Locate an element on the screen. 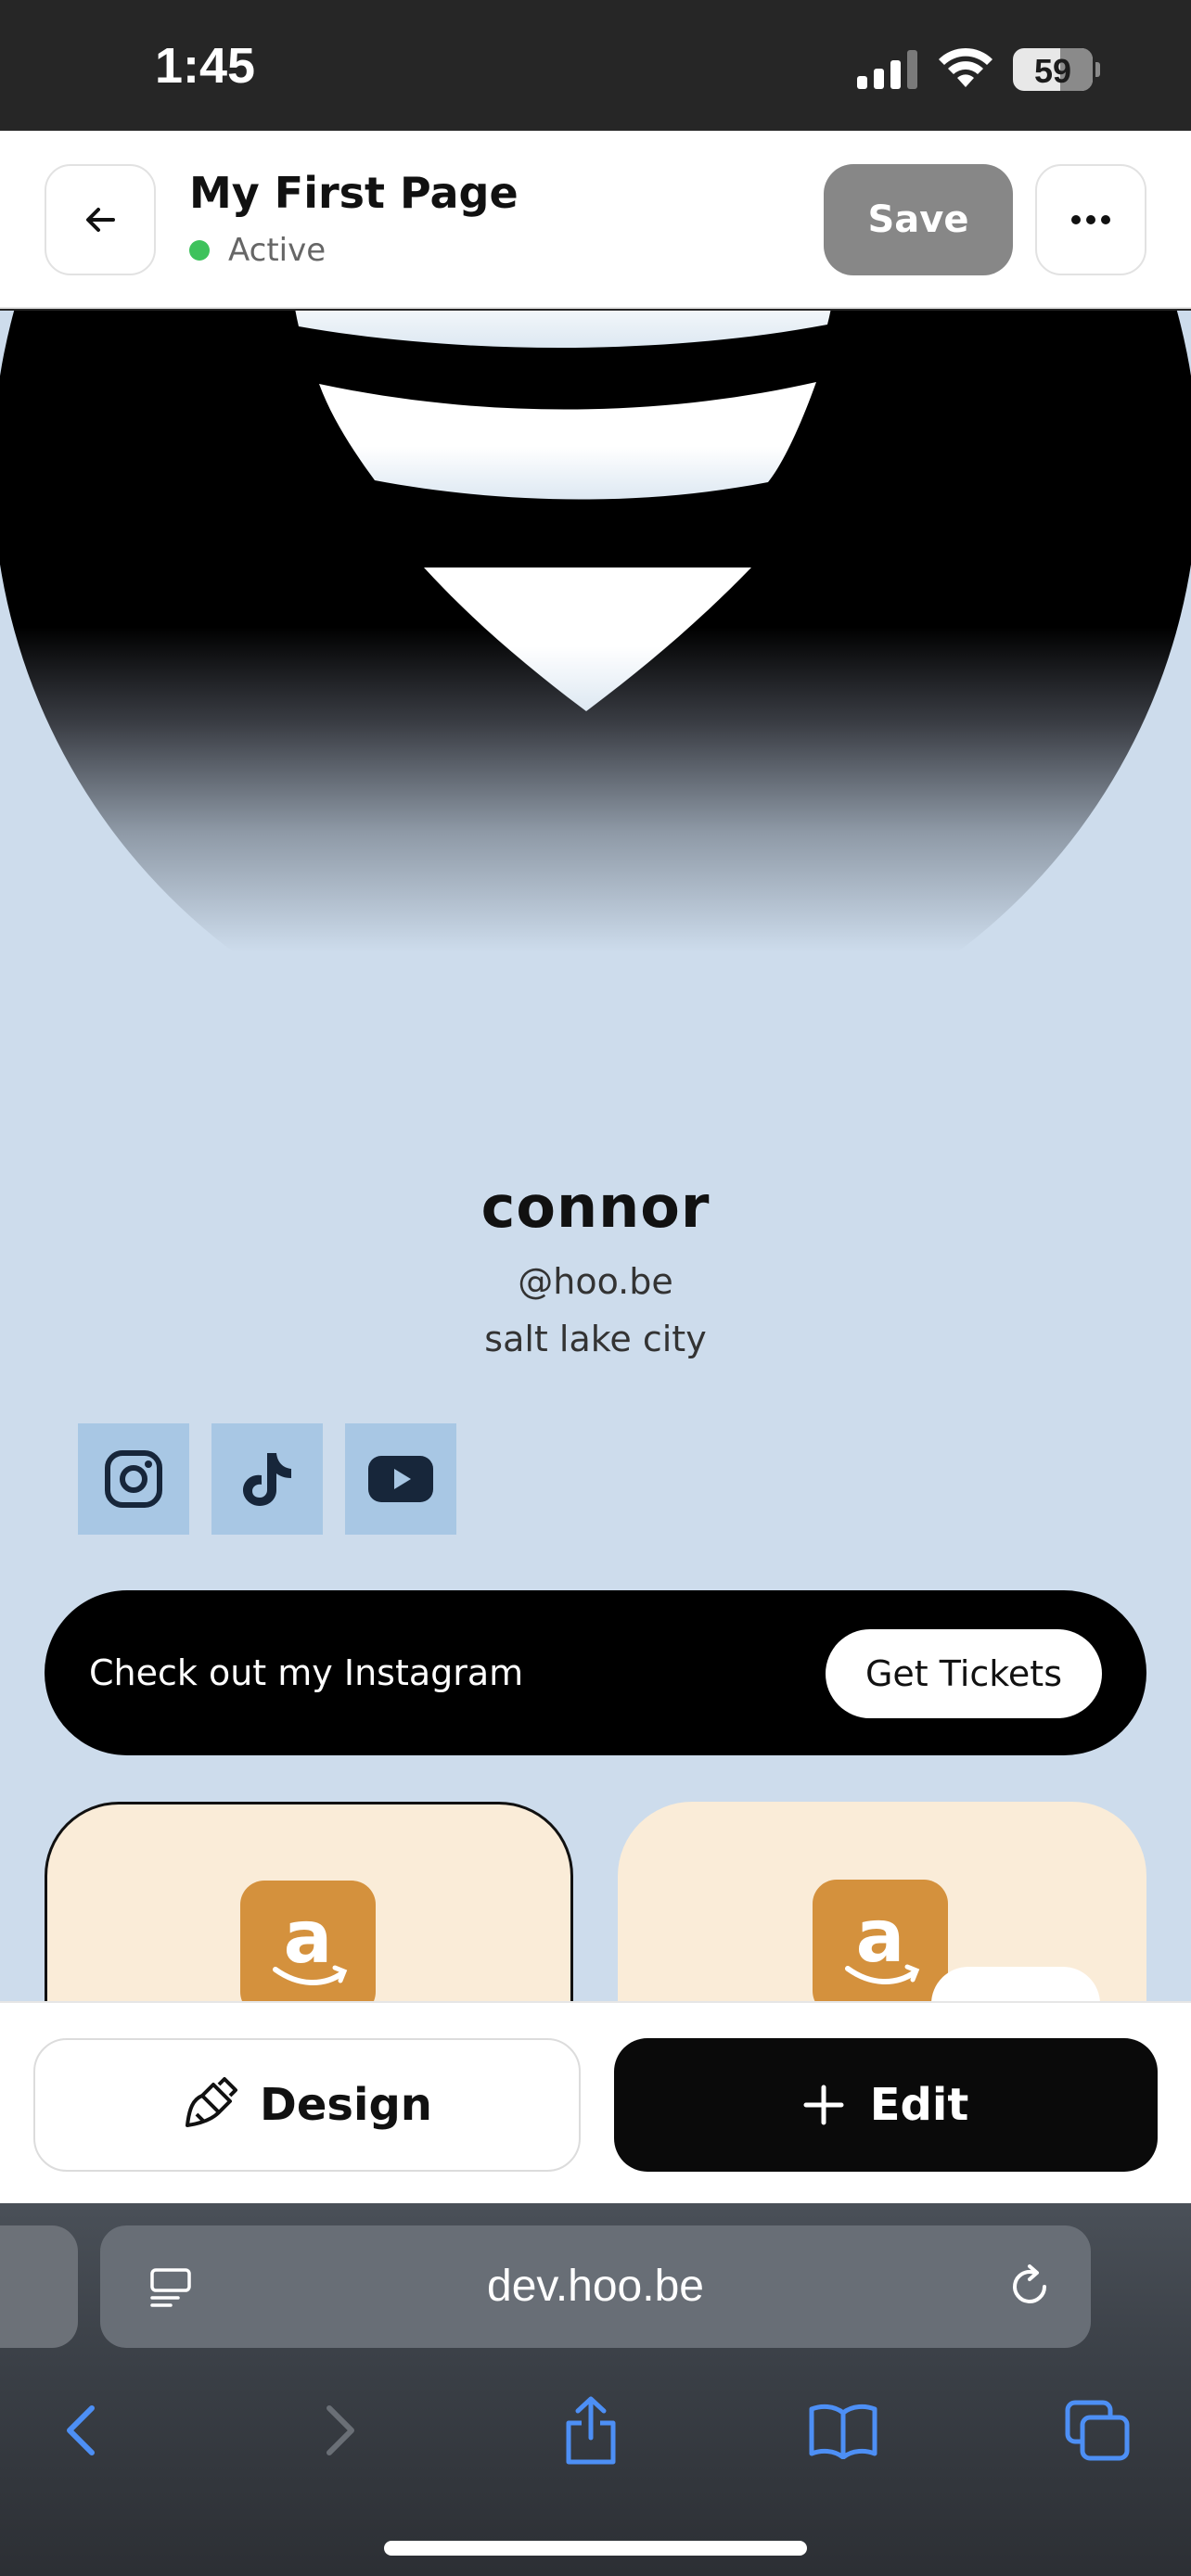 This screenshot has width=1191, height=2576. tiktok-icon is located at coordinates (267, 1479).